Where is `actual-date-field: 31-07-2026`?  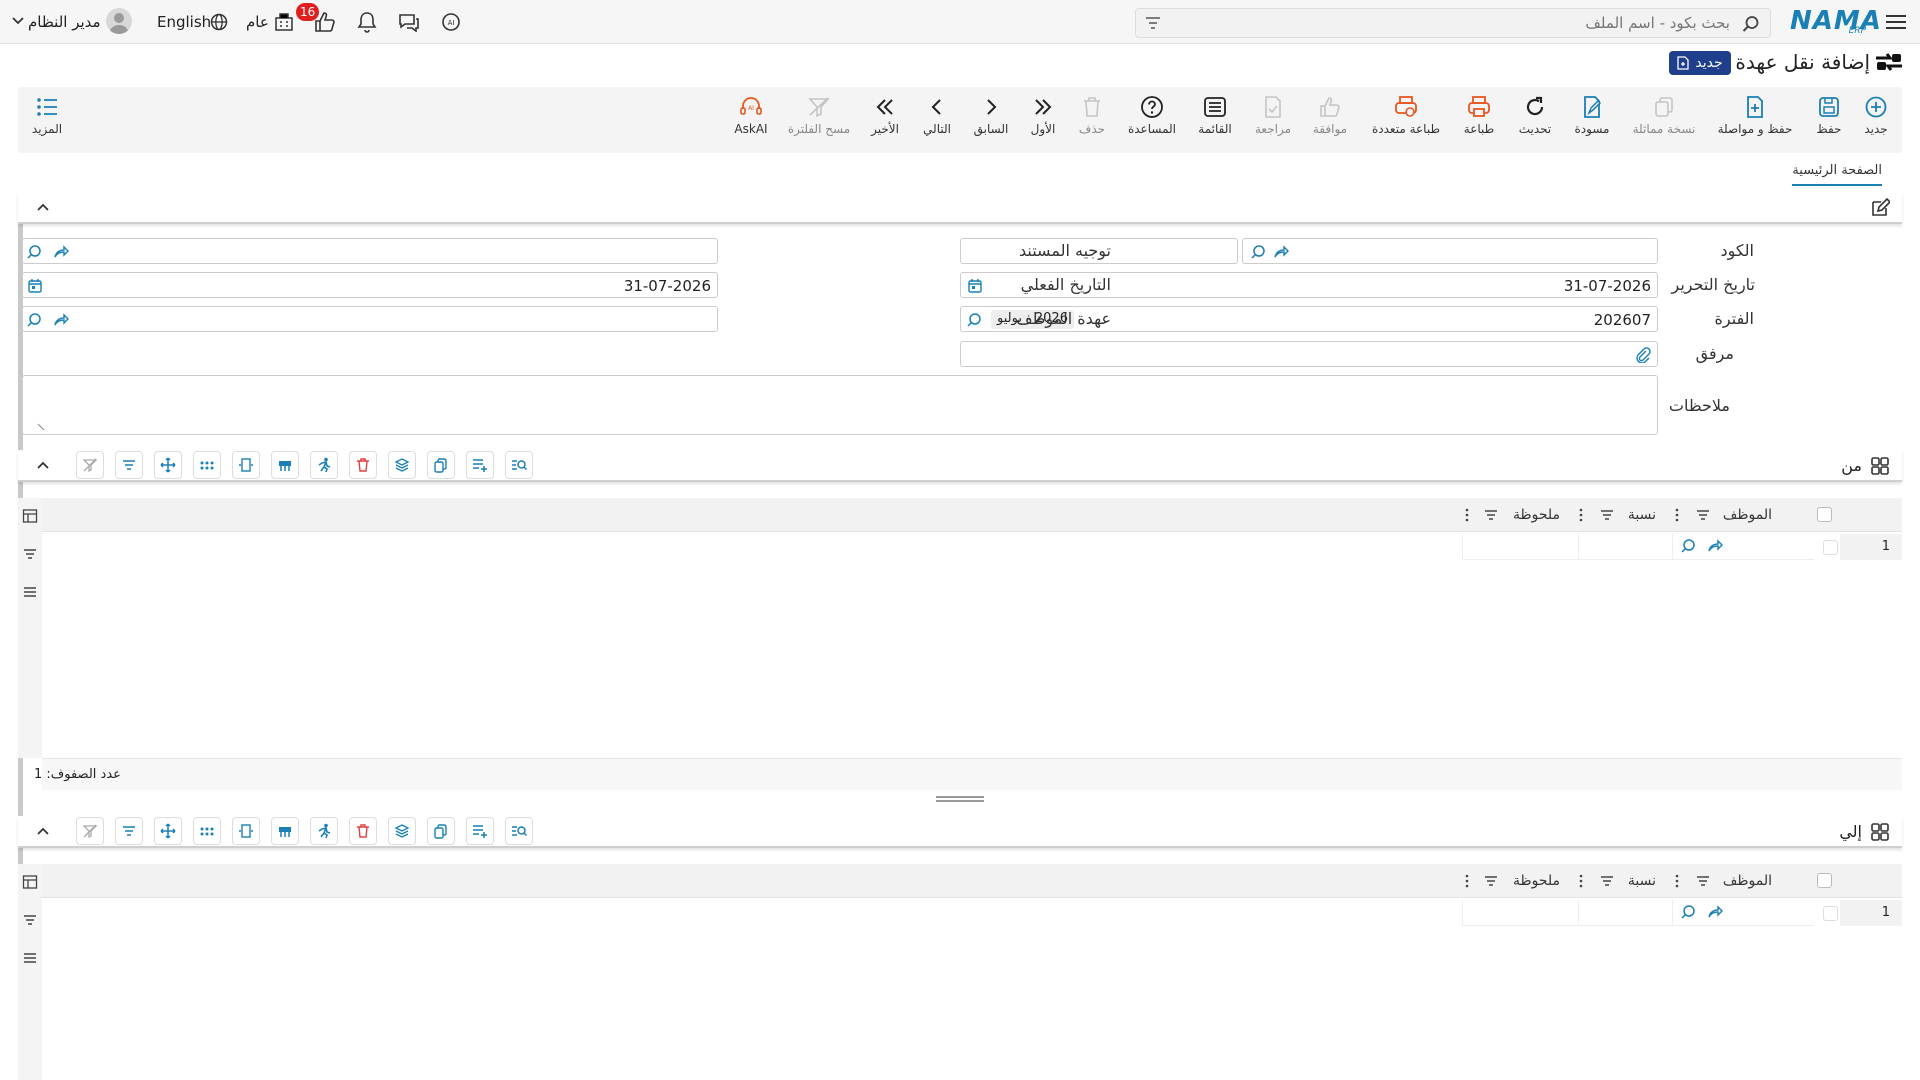
actual-date-field: 31-07-2026 is located at coordinates (370, 285).